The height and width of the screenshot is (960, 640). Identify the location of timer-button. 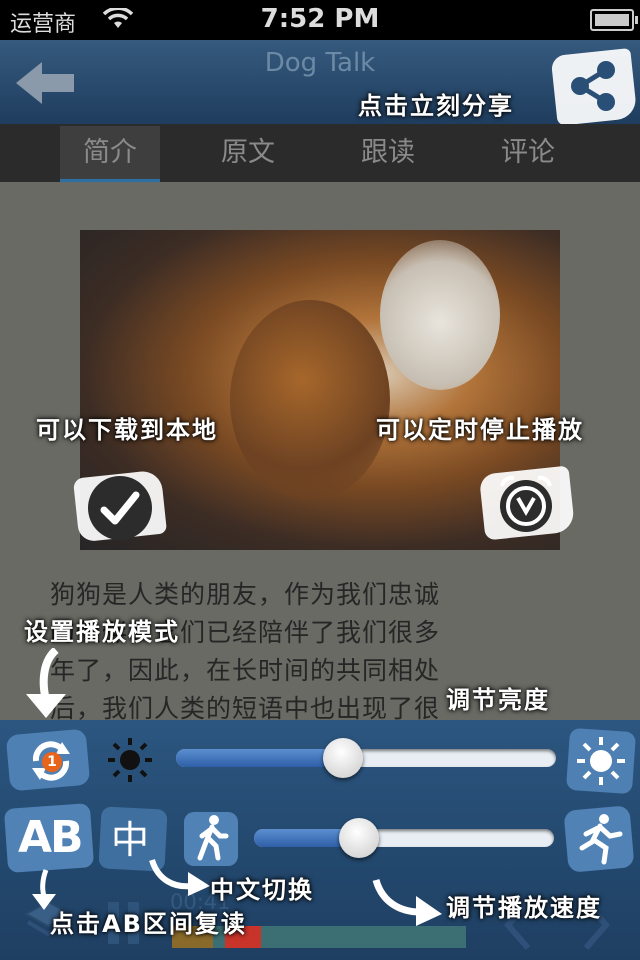
(526, 504).